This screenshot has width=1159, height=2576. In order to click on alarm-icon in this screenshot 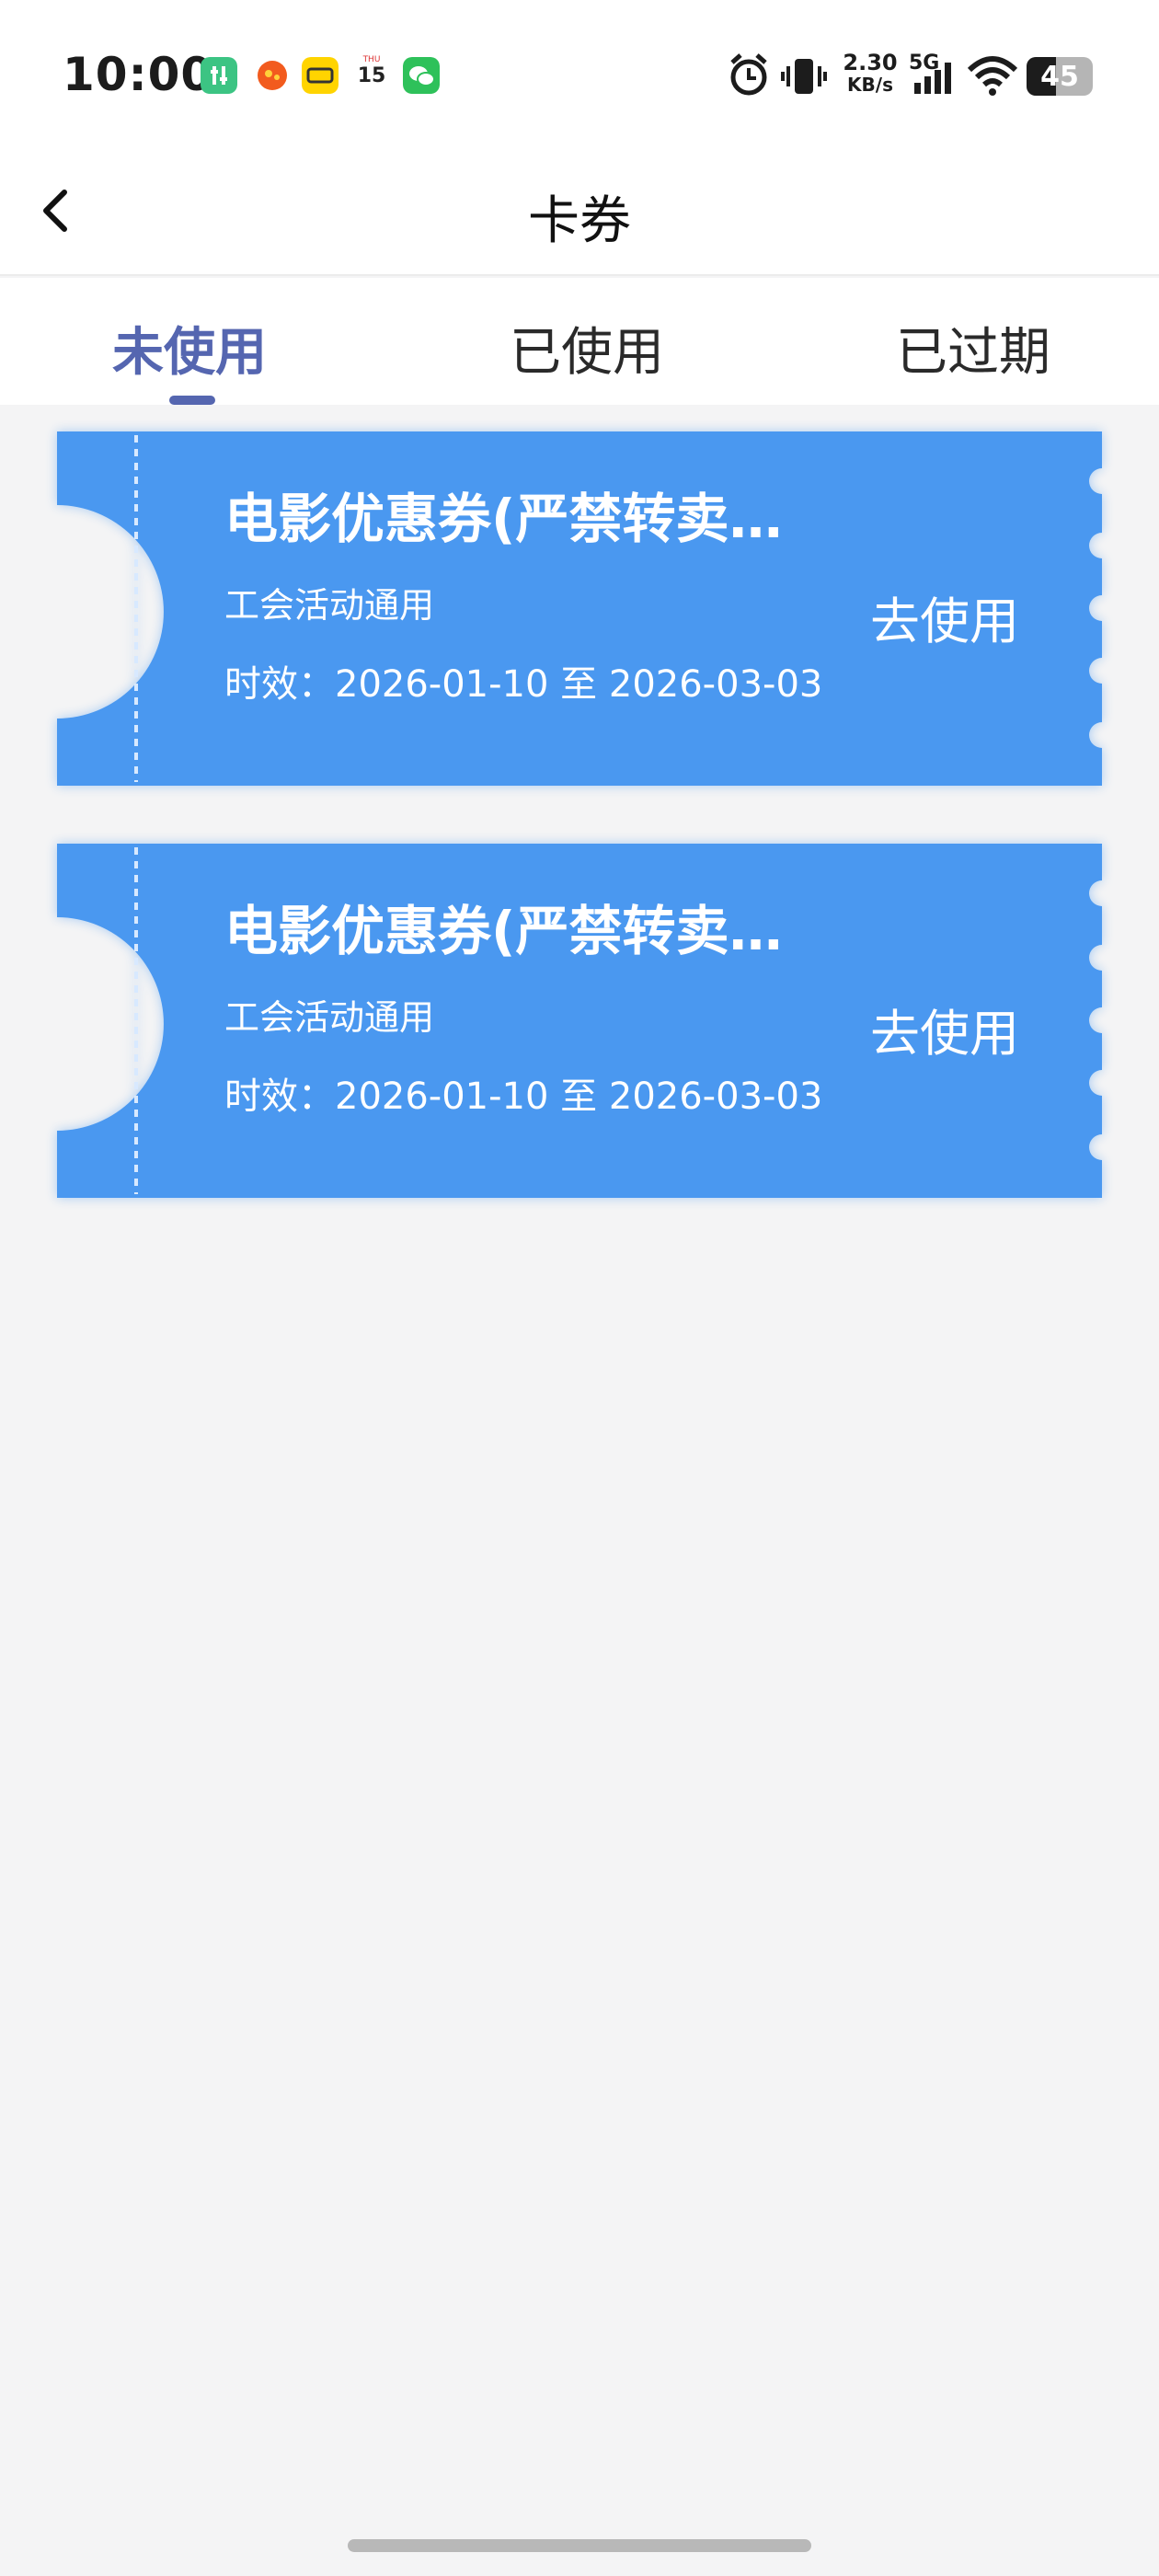, I will do `click(748, 74)`.